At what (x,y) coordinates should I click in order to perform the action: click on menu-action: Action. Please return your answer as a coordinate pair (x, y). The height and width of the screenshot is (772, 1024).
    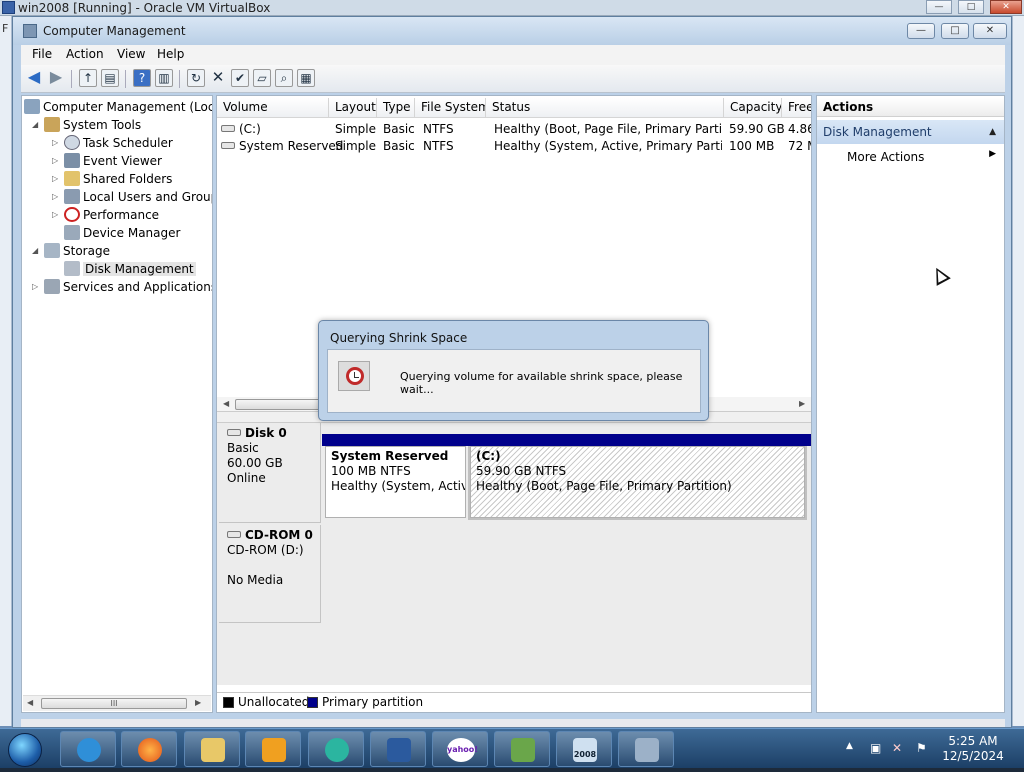
    Looking at the image, I should click on (85, 54).